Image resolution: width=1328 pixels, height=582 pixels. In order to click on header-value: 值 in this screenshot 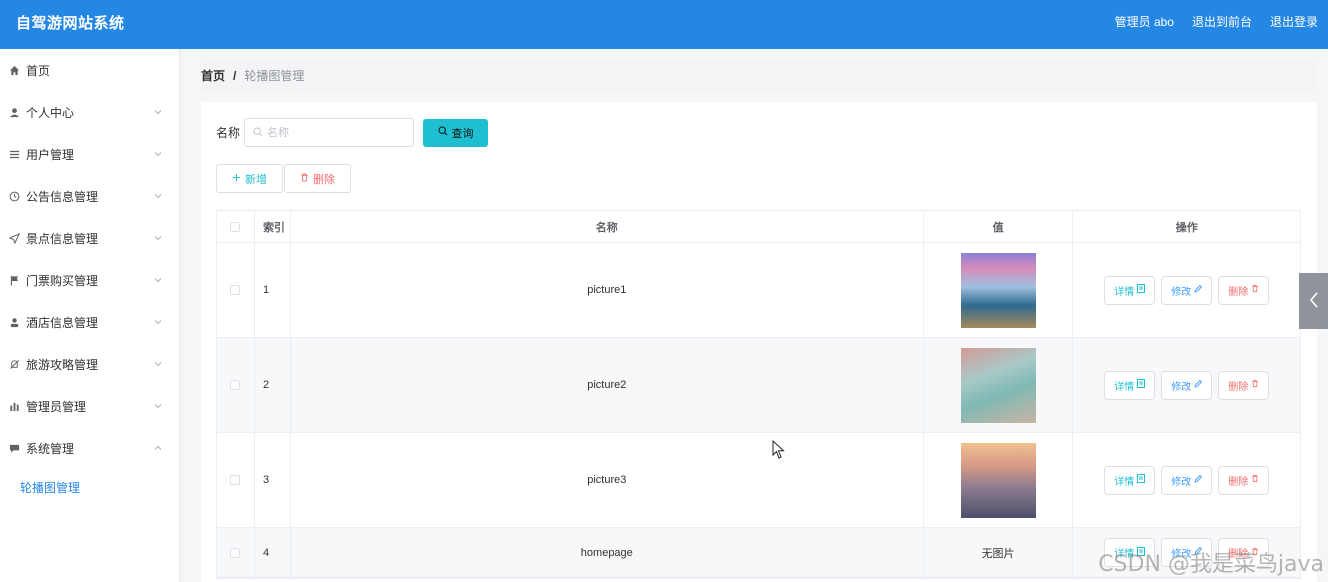, I will do `click(999, 226)`.